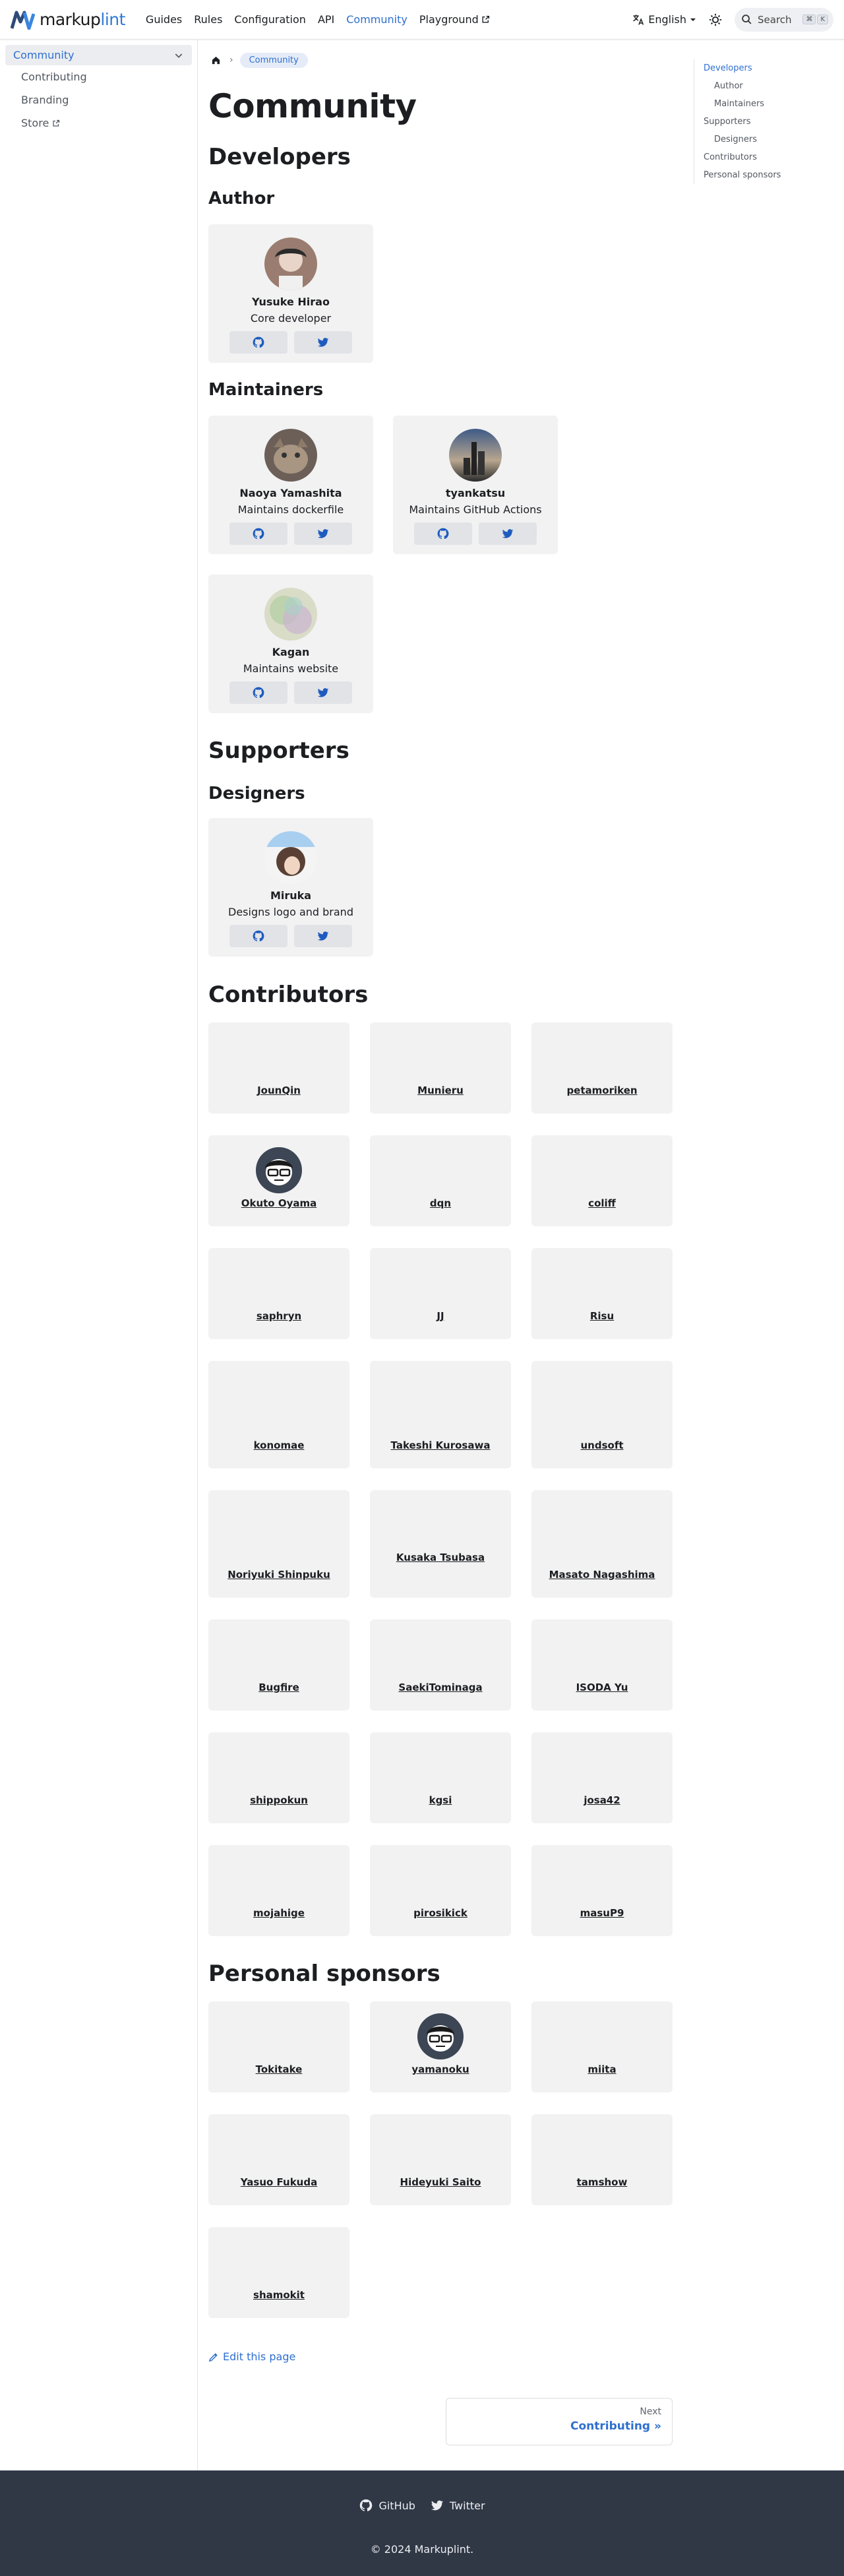 This screenshot has height=2576, width=844. I want to click on sponsor-card: tamshow, so click(602, 2159).